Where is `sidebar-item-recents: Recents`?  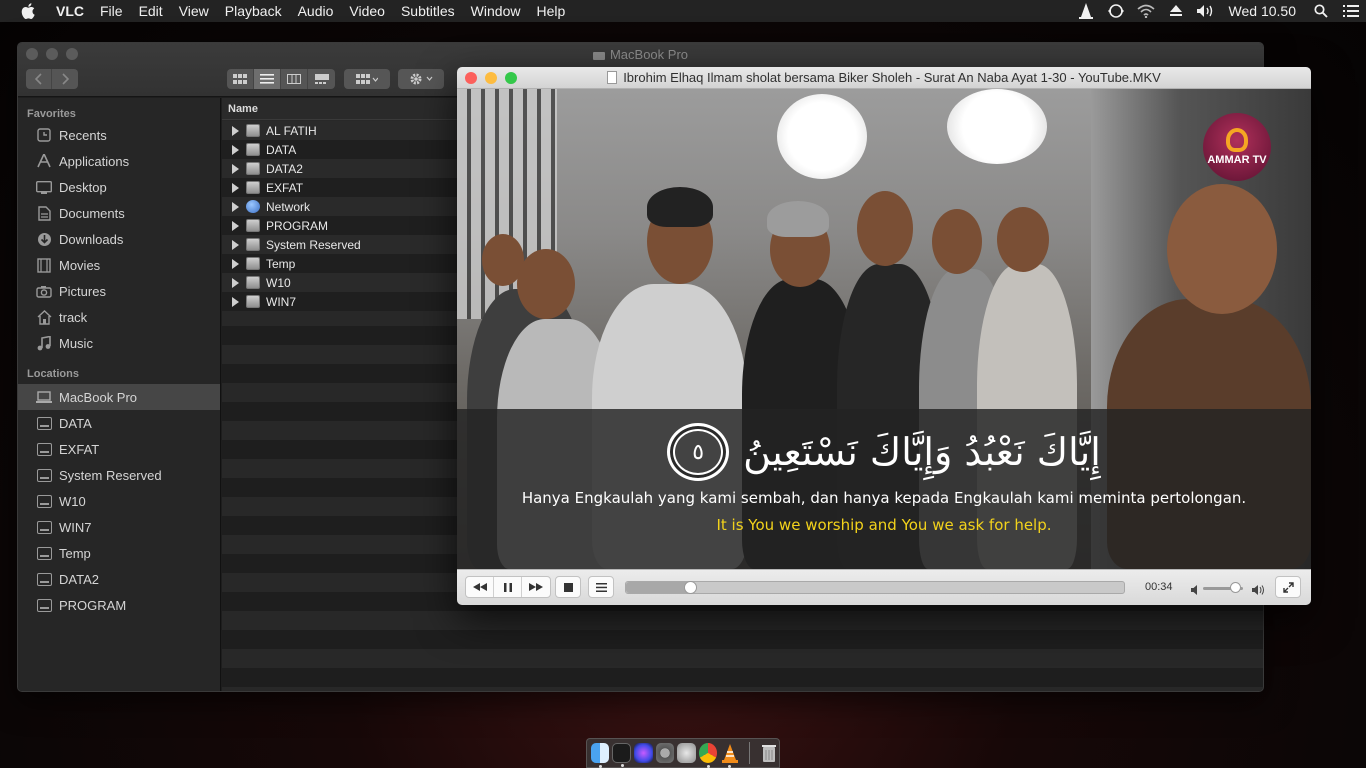 sidebar-item-recents: Recents is located at coordinates (119, 135).